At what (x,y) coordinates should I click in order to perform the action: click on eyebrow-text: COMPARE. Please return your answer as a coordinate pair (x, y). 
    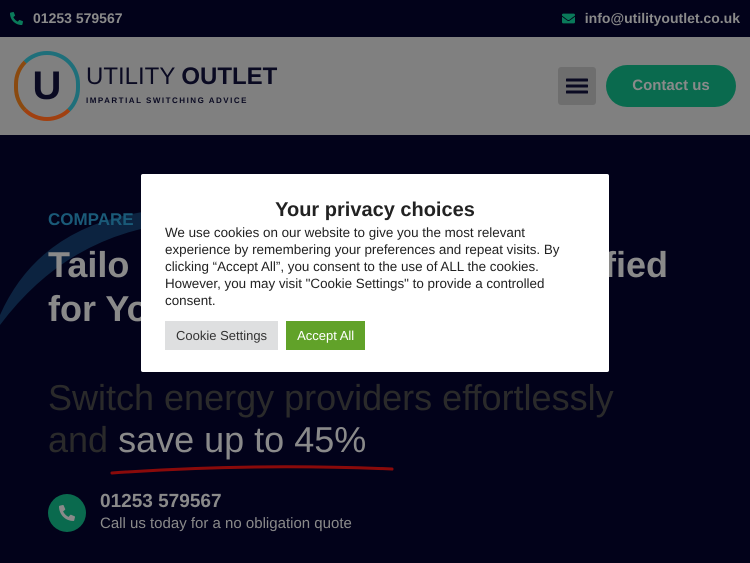
    Looking at the image, I should click on (91, 219).